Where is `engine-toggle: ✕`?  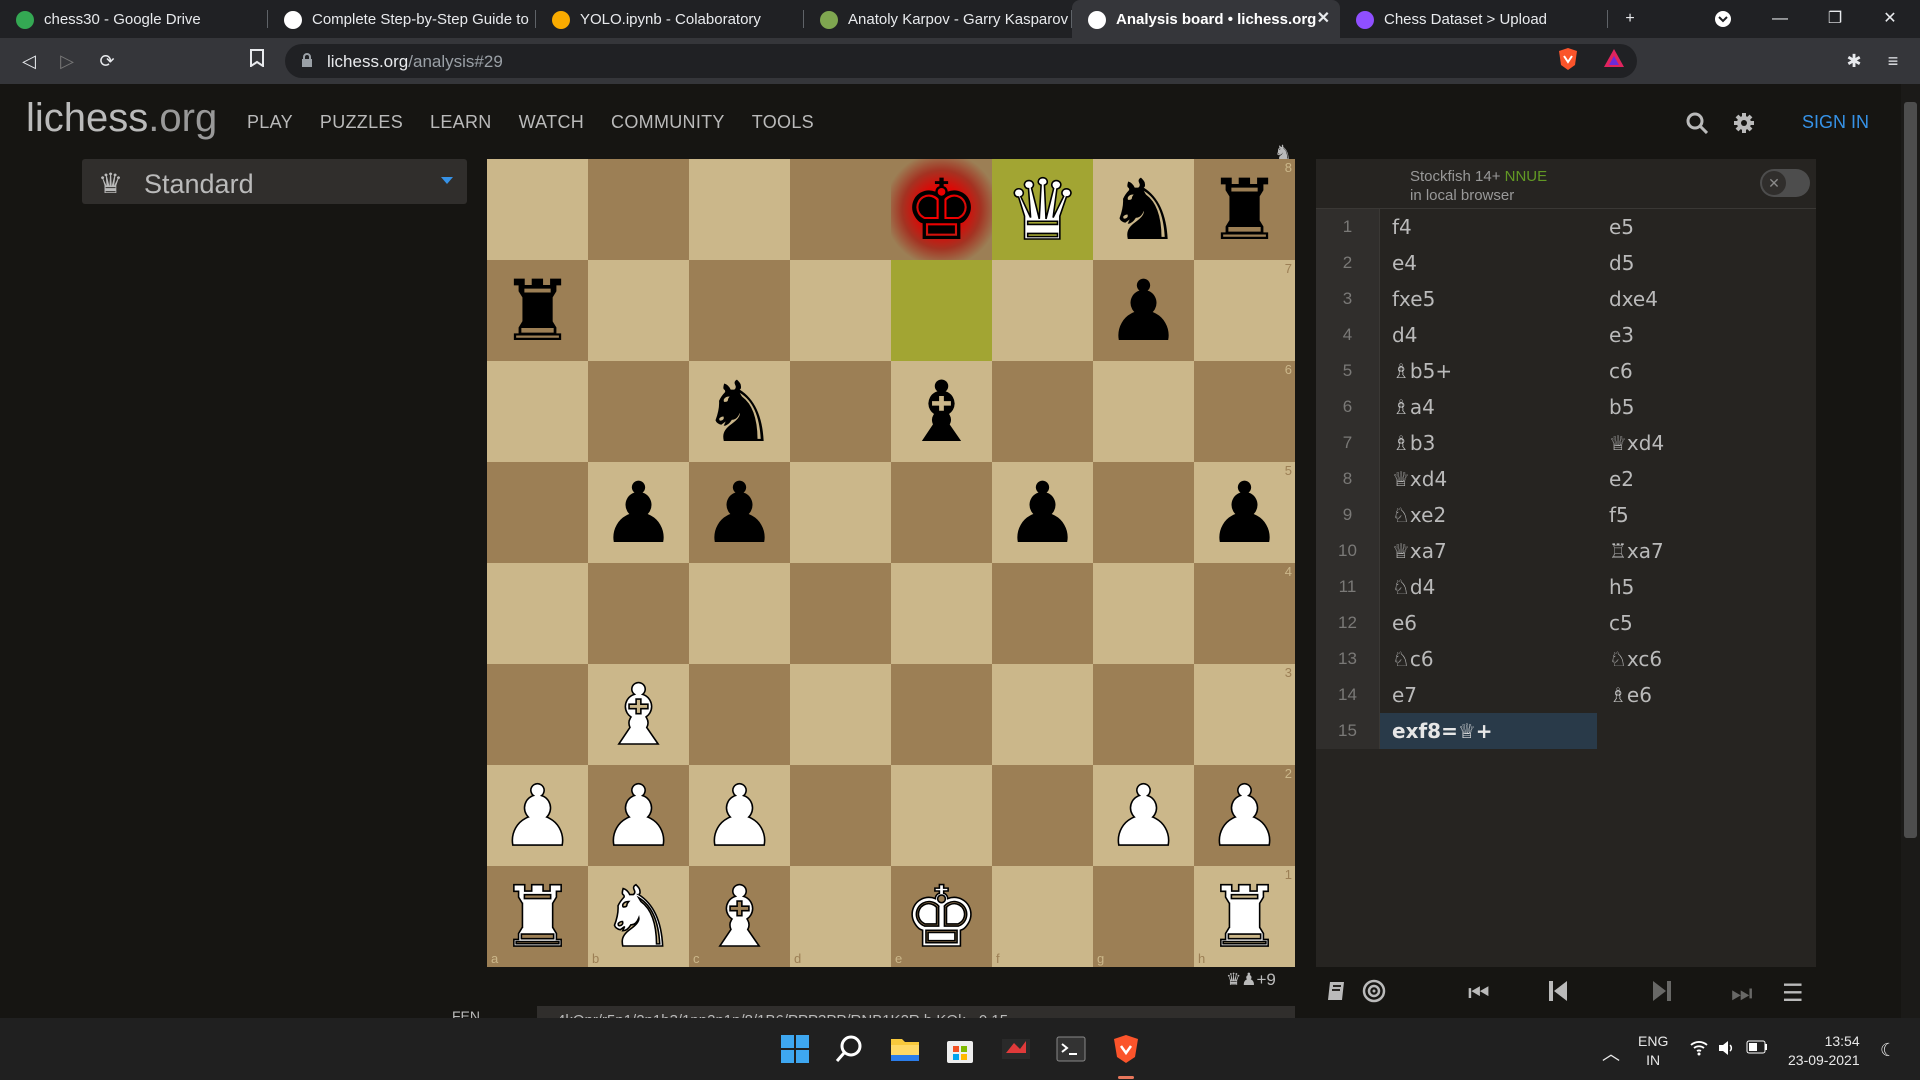
engine-toggle: ✕ is located at coordinates (1785, 183).